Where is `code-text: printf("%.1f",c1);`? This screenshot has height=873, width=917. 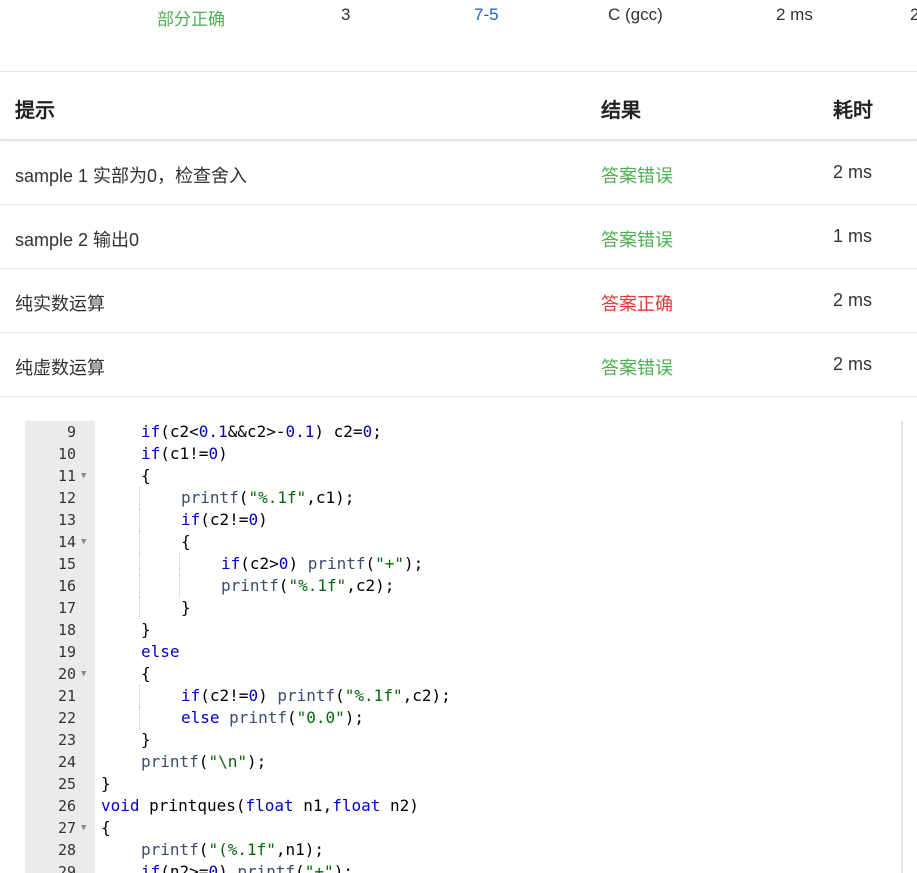
code-text: printf("%.1f",c1); is located at coordinates (268, 497).